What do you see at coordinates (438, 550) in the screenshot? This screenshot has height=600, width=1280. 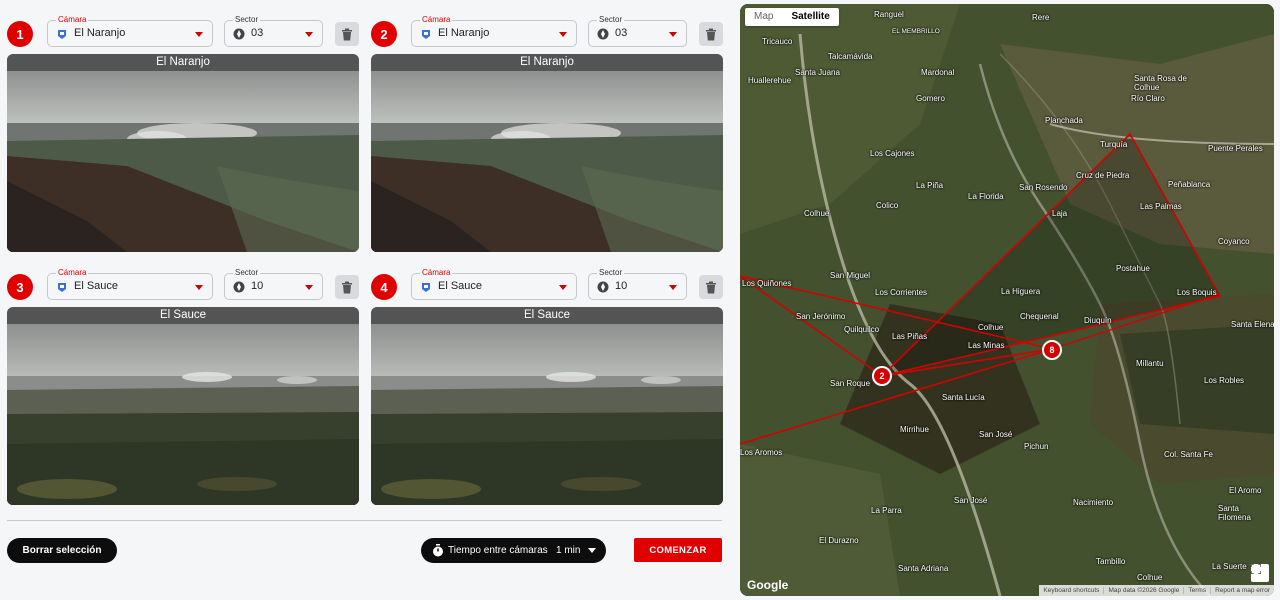 I see `stopwatch-icon` at bounding box center [438, 550].